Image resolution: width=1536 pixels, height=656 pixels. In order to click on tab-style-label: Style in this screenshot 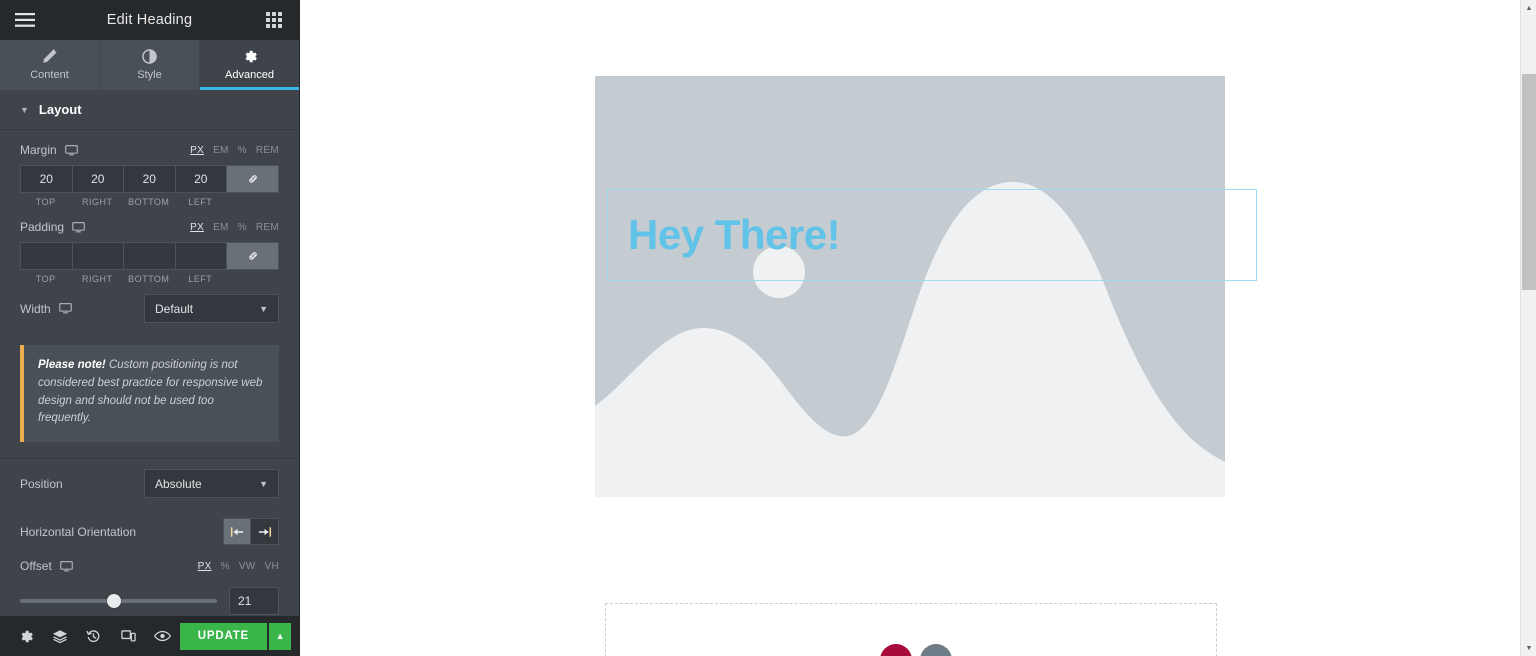, I will do `click(149, 75)`.